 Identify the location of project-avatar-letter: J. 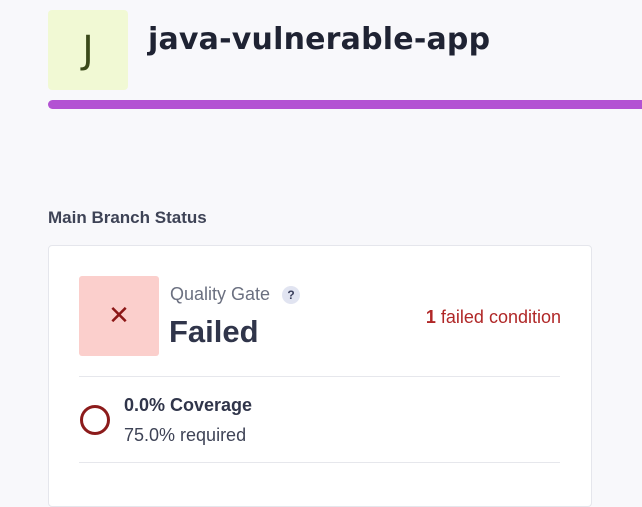
(88, 50).